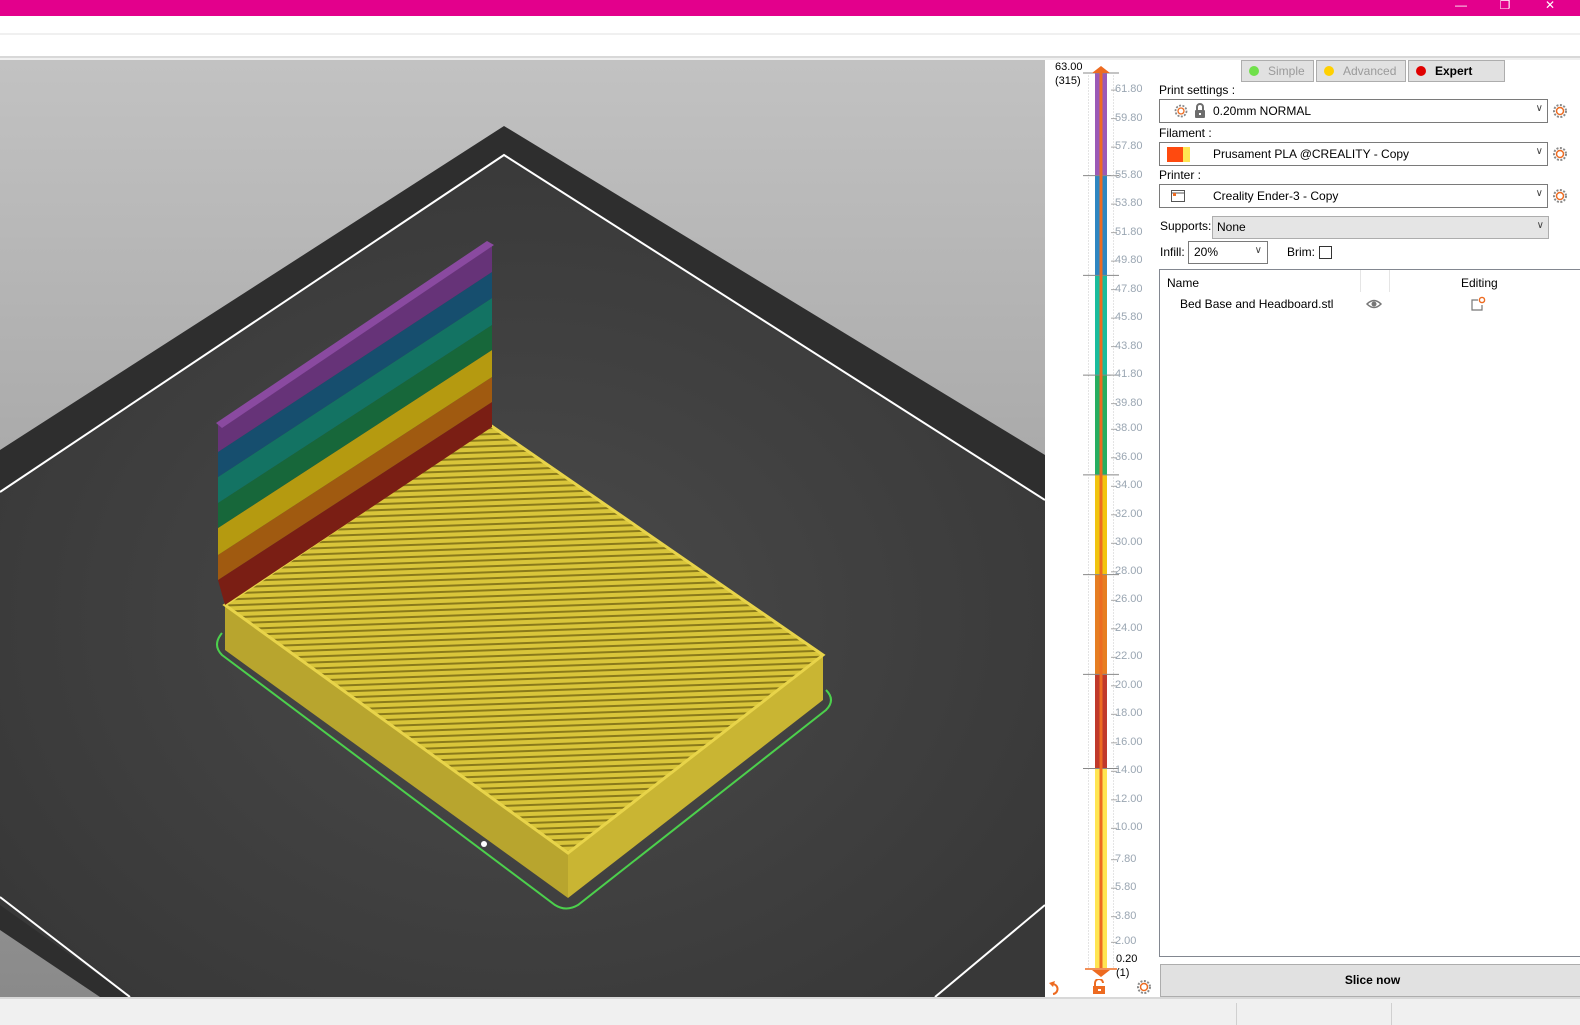 The width and height of the screenshot is (1580, 1025). I want to click on slider-tick-label: 30.00, so click(1129, 542).